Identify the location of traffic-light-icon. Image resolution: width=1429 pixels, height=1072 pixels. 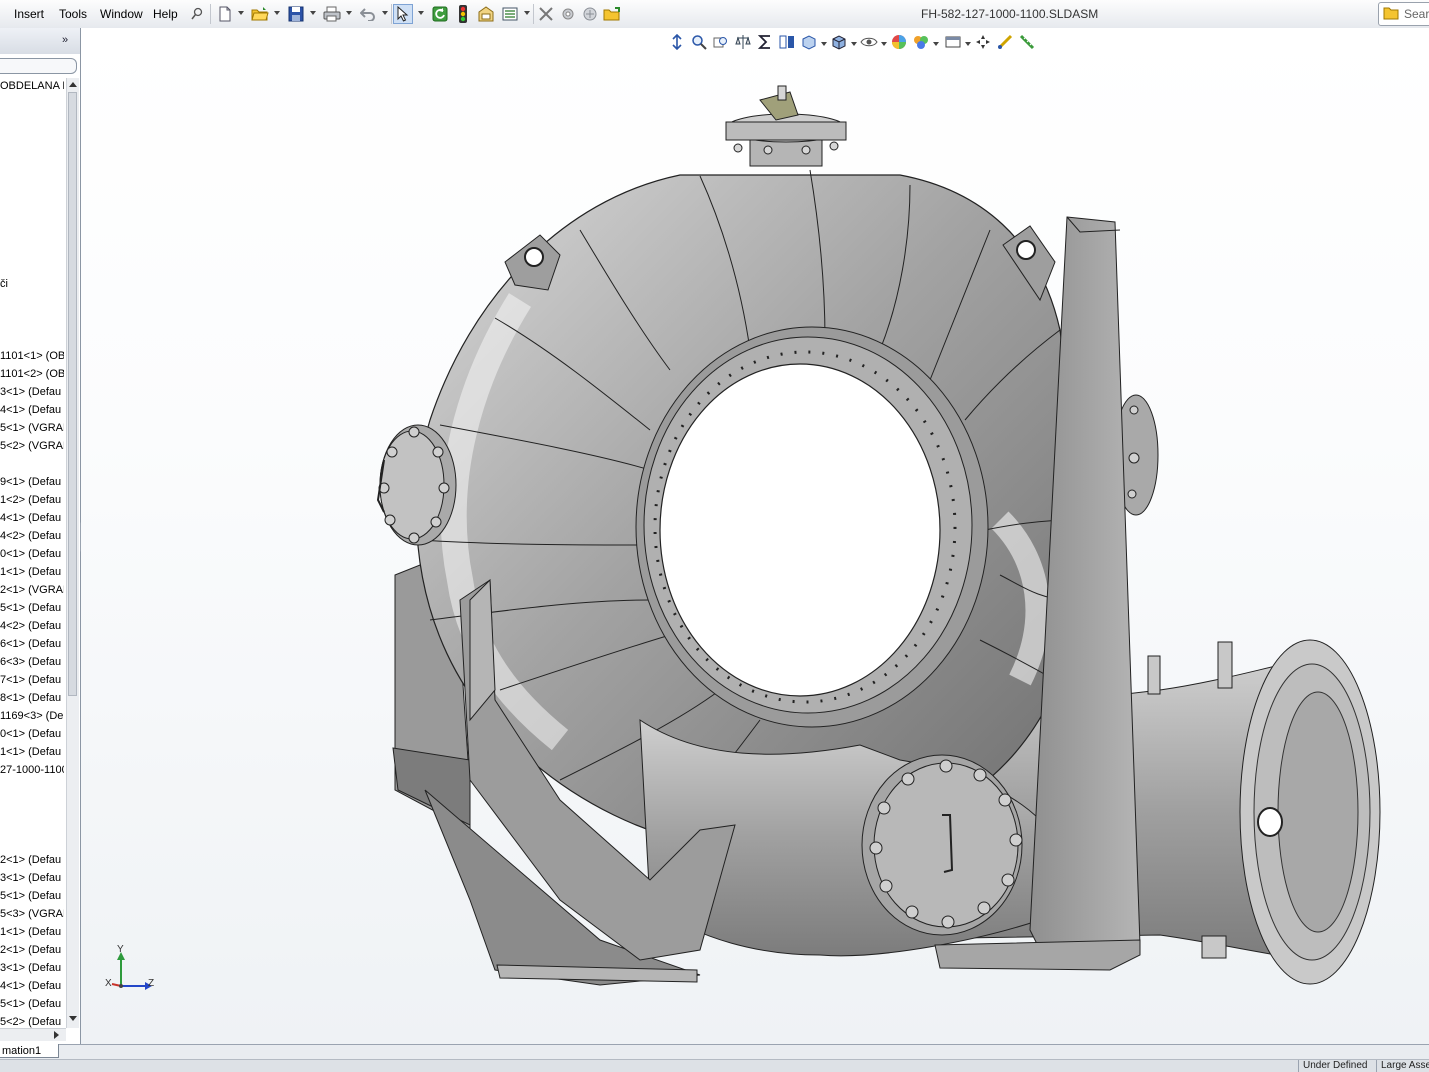
(463, 14).